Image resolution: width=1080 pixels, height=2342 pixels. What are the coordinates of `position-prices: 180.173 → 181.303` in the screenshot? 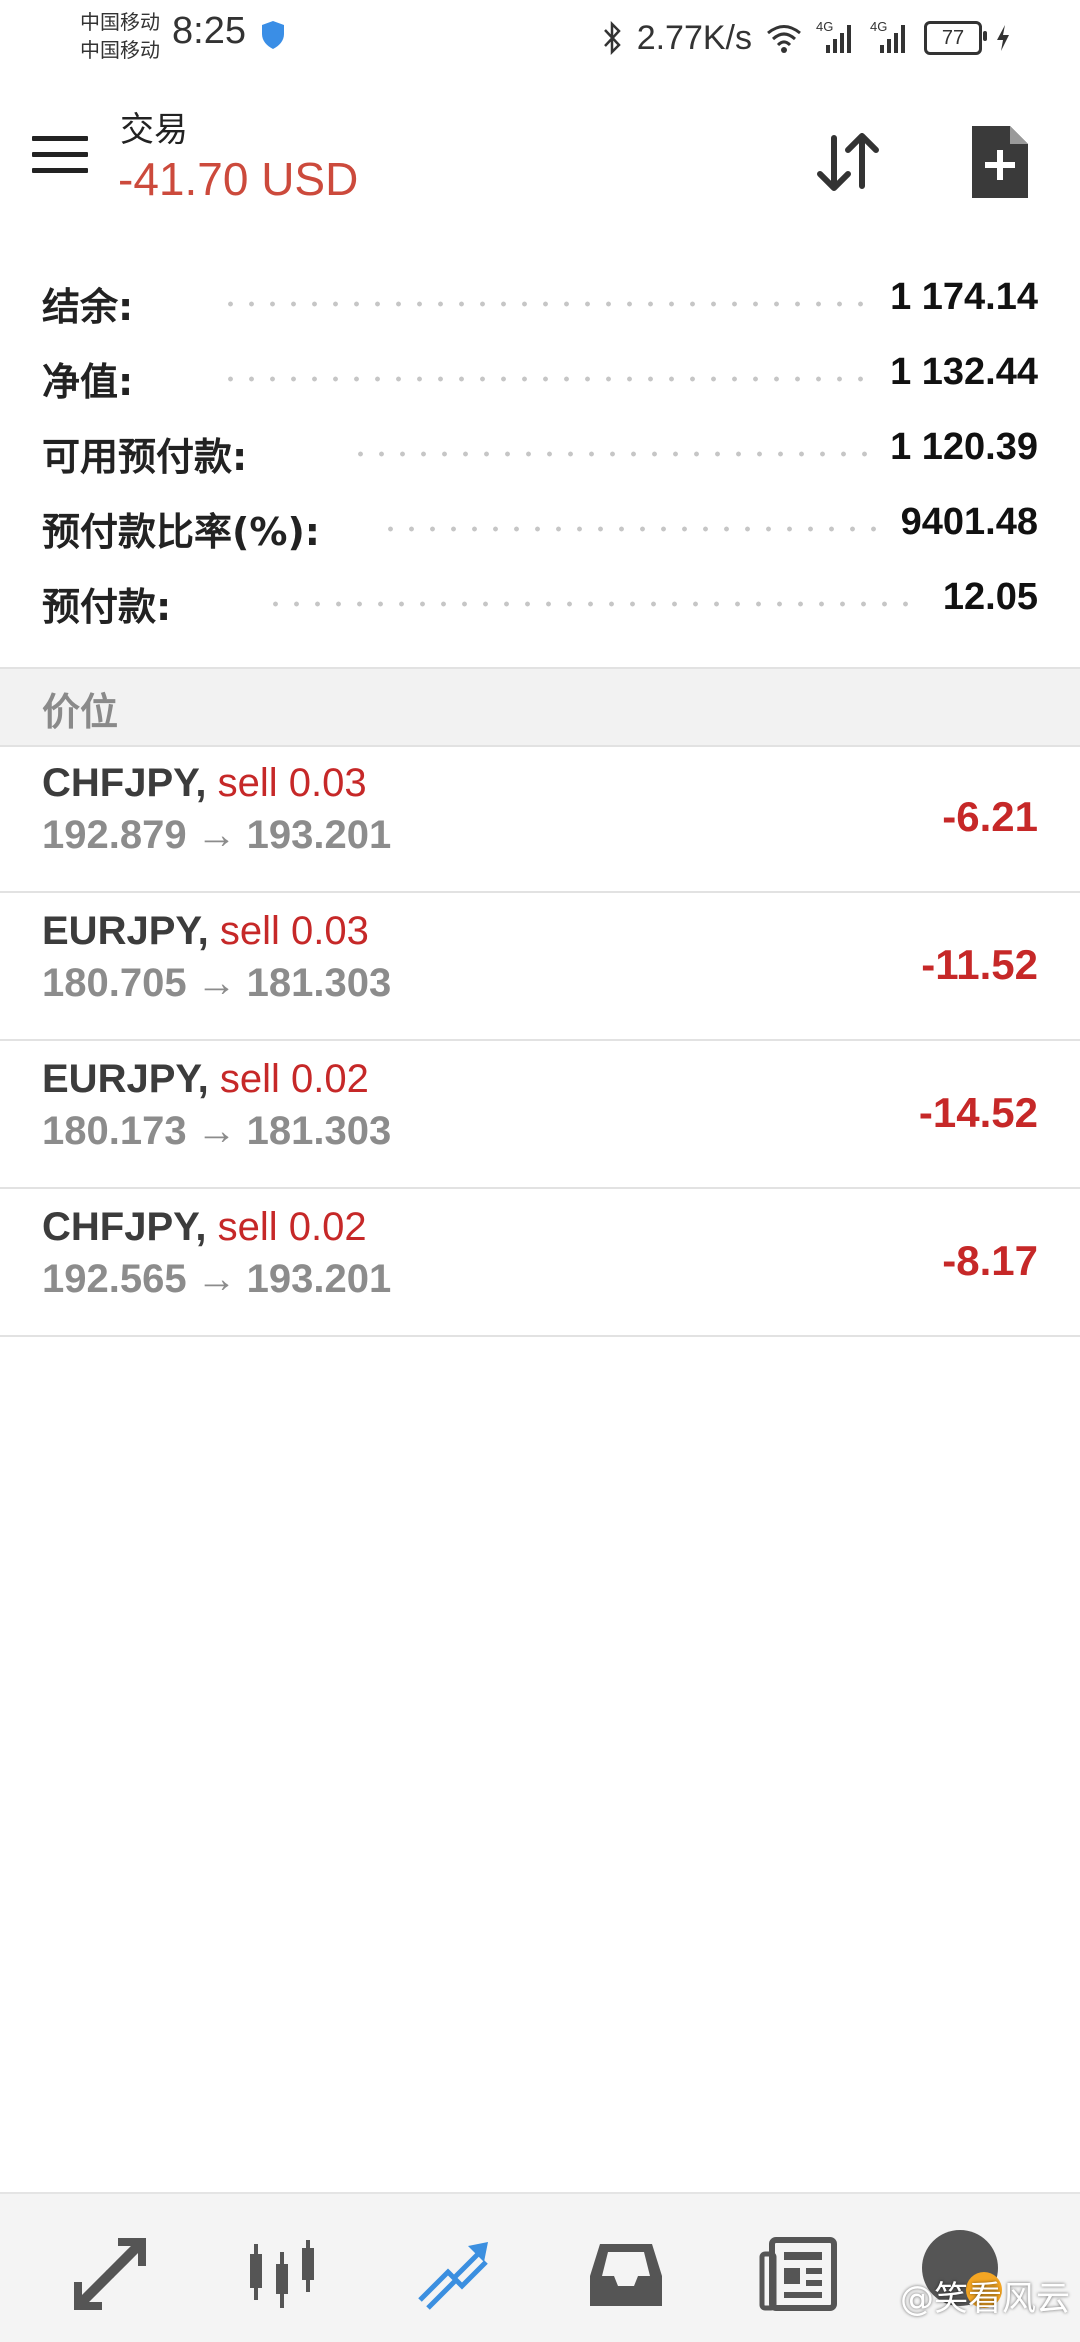 It's located at (216, 1131).